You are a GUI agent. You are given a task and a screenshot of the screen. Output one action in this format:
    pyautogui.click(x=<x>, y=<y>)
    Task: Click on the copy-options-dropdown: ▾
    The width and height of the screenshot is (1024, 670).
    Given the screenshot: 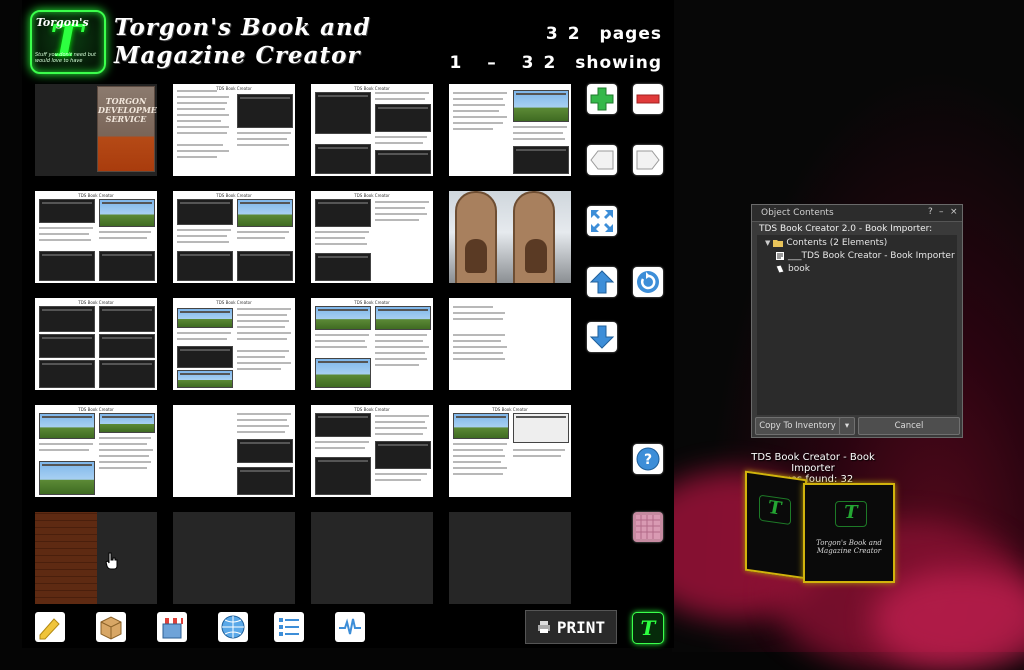 What is the action you would take?
    pyautogui.click(x=847, y=426)
    